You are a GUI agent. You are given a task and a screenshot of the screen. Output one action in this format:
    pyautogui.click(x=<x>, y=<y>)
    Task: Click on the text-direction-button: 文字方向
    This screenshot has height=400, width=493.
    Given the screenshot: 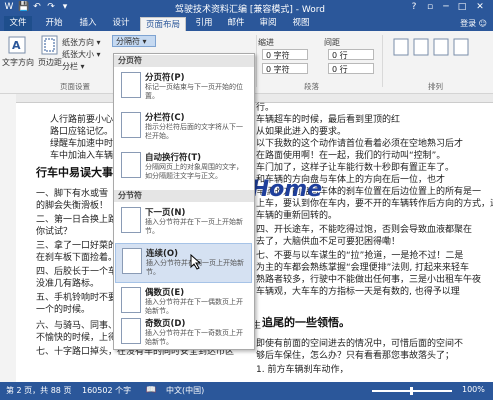 What is the action you would take?
    pyautogui.click(x=18, y=62)
    